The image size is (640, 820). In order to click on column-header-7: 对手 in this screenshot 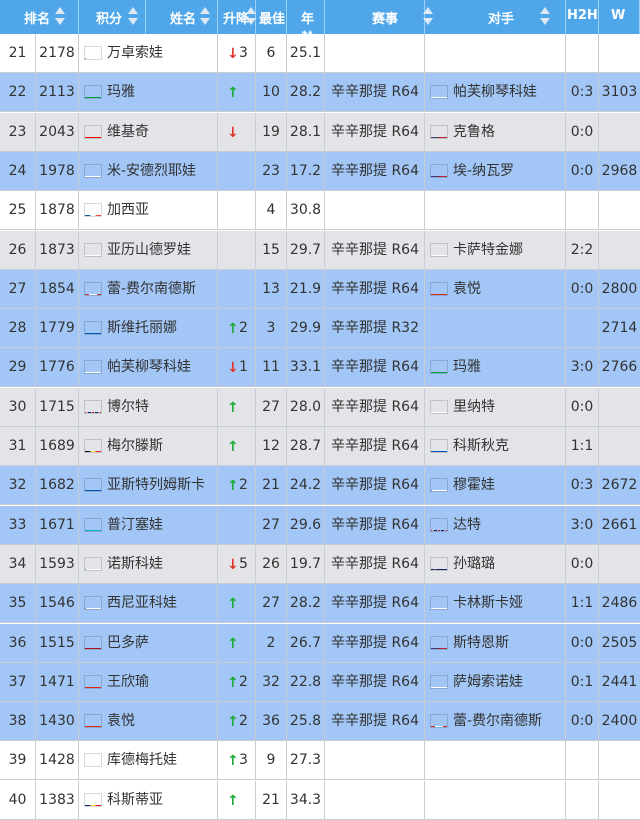, I will do `click(495, 17)`.